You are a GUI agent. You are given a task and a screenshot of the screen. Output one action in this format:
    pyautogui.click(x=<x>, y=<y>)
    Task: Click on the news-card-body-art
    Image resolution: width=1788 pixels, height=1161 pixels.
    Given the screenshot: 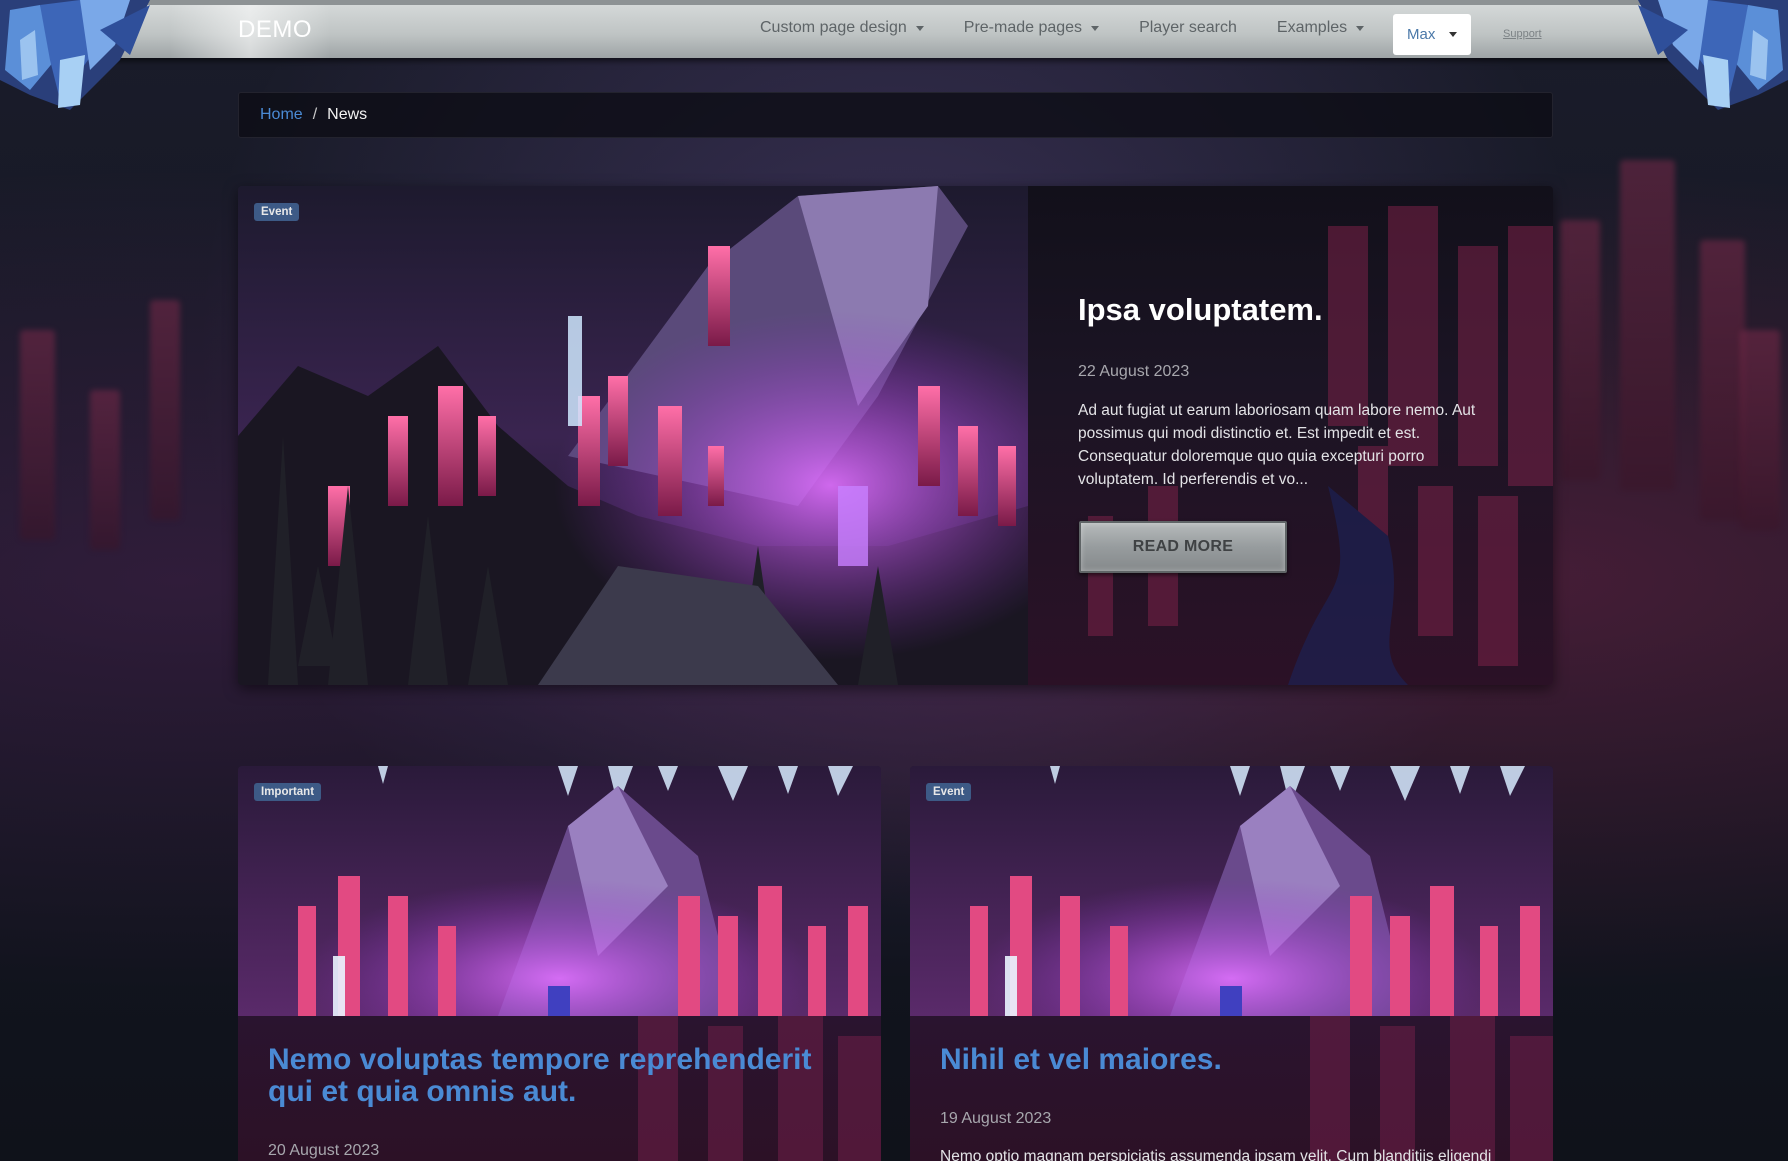 What is the action you would take?
    pyautogui.click(x=1431, y=1088)
    